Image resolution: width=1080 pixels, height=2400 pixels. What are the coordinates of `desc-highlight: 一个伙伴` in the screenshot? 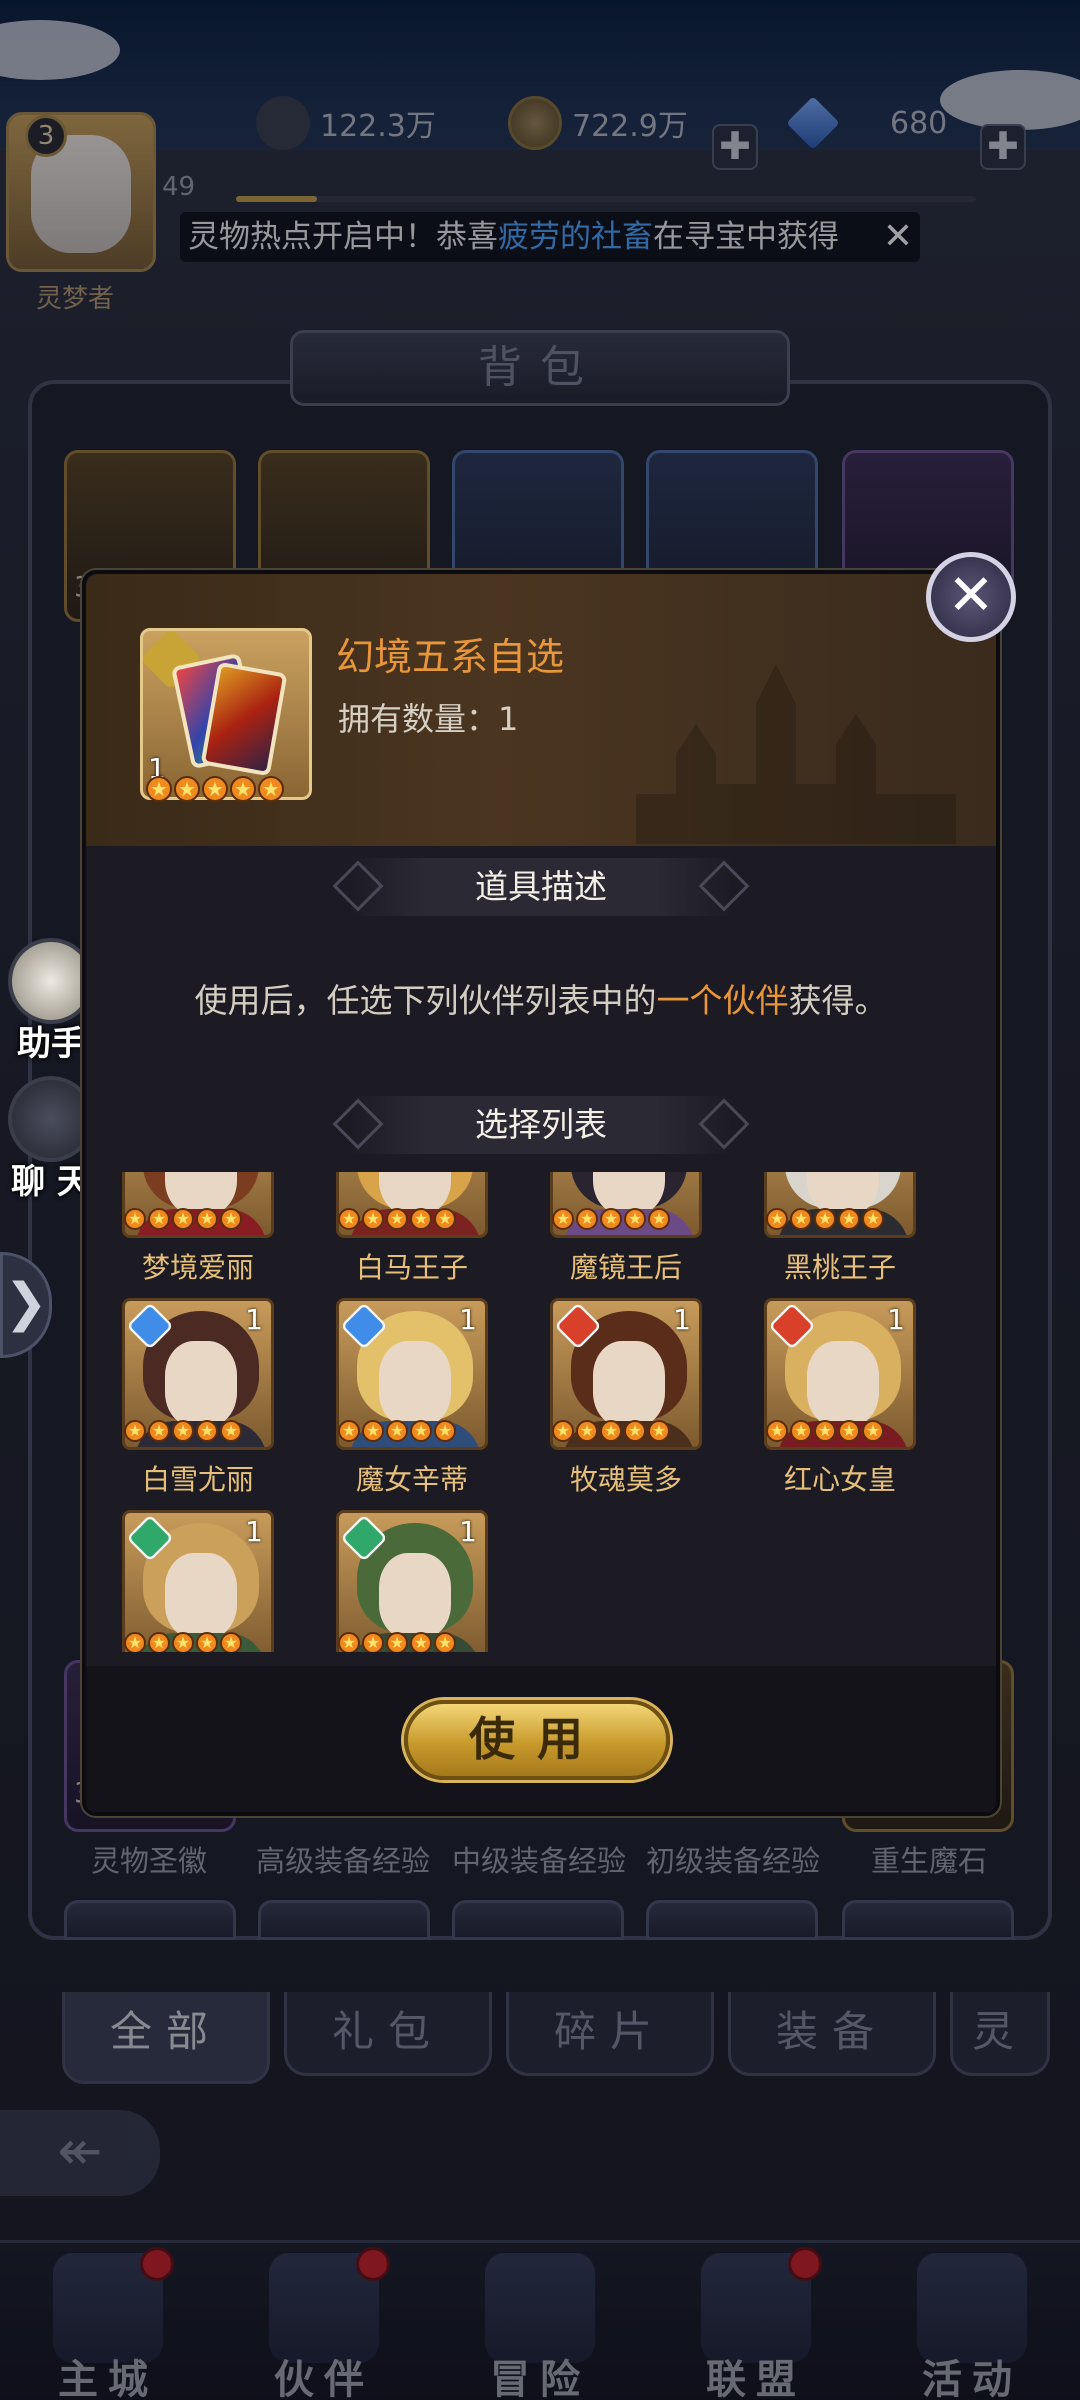 It's located at (722, 1000).